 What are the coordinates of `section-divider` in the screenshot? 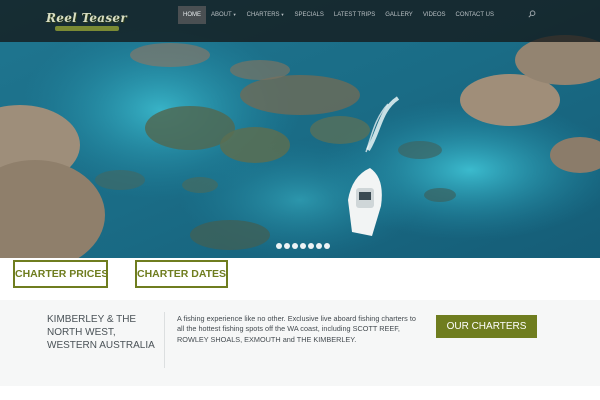 It's located at (164, 340).